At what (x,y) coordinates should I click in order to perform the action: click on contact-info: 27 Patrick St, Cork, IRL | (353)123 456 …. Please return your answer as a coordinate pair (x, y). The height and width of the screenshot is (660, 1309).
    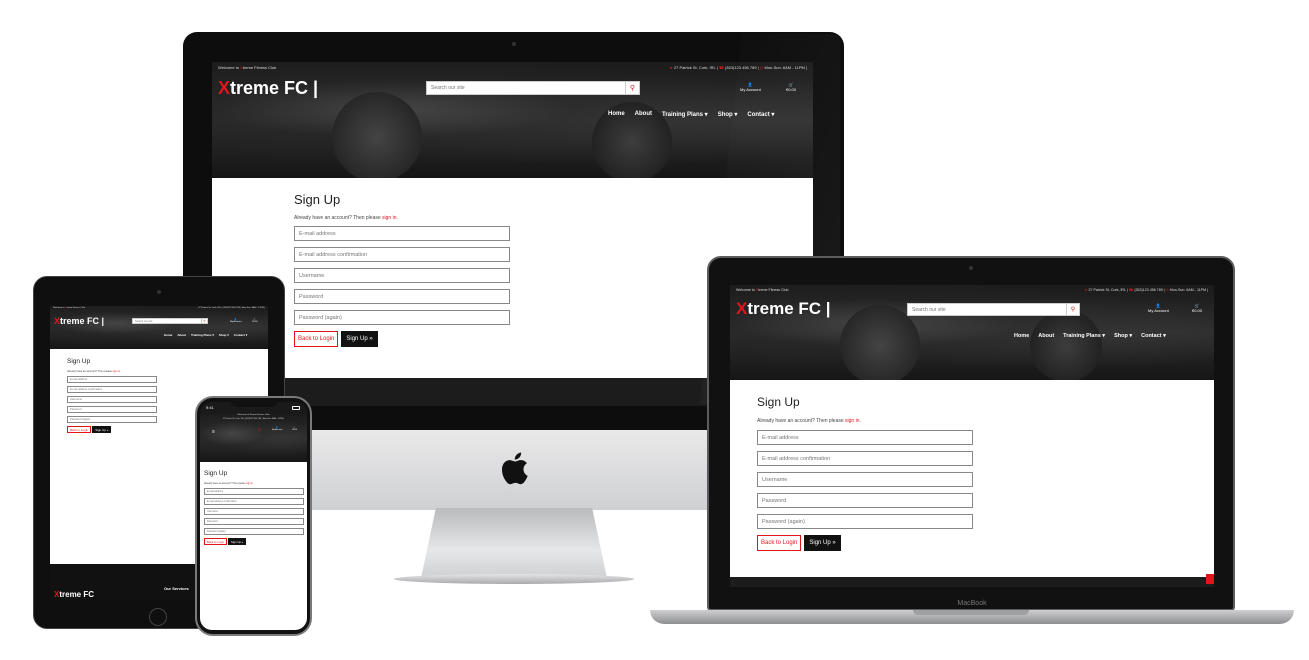
    Looking at the image, I should click on (231, 308).